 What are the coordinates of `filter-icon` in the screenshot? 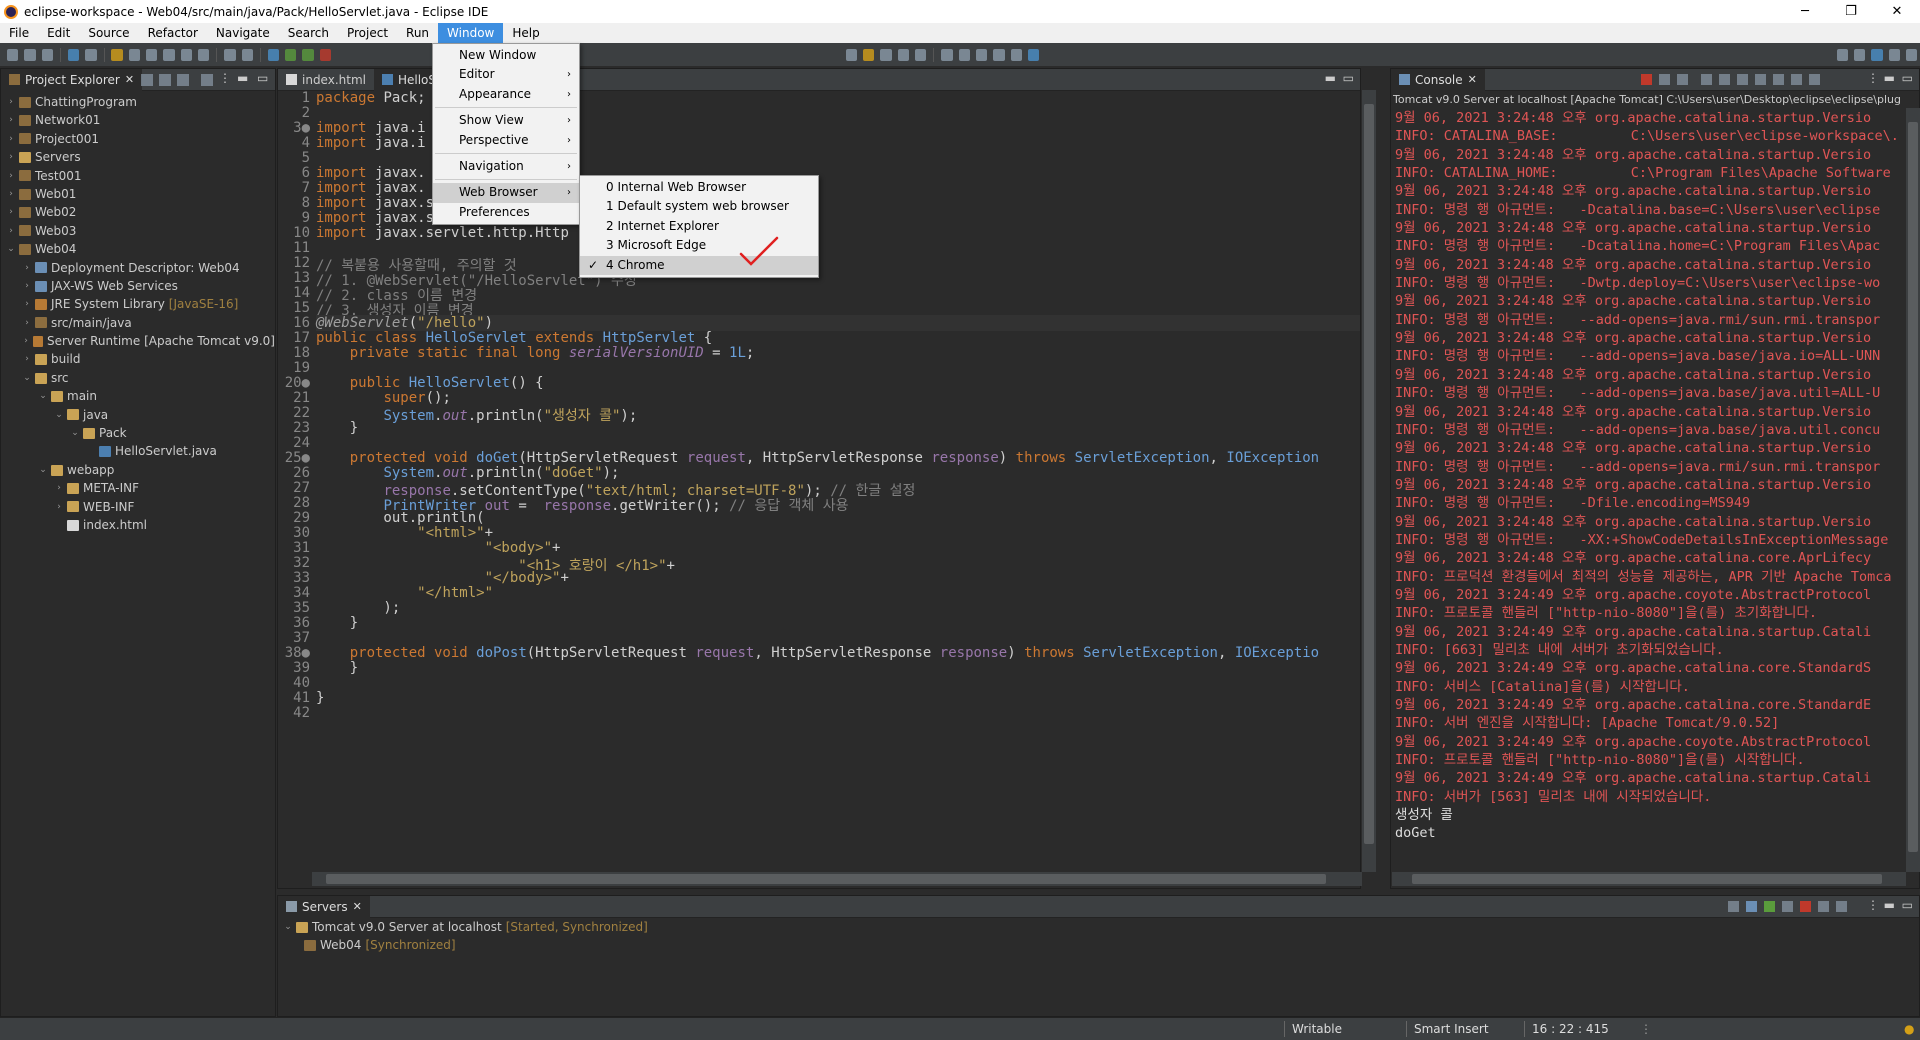 It's located at (183, 80).